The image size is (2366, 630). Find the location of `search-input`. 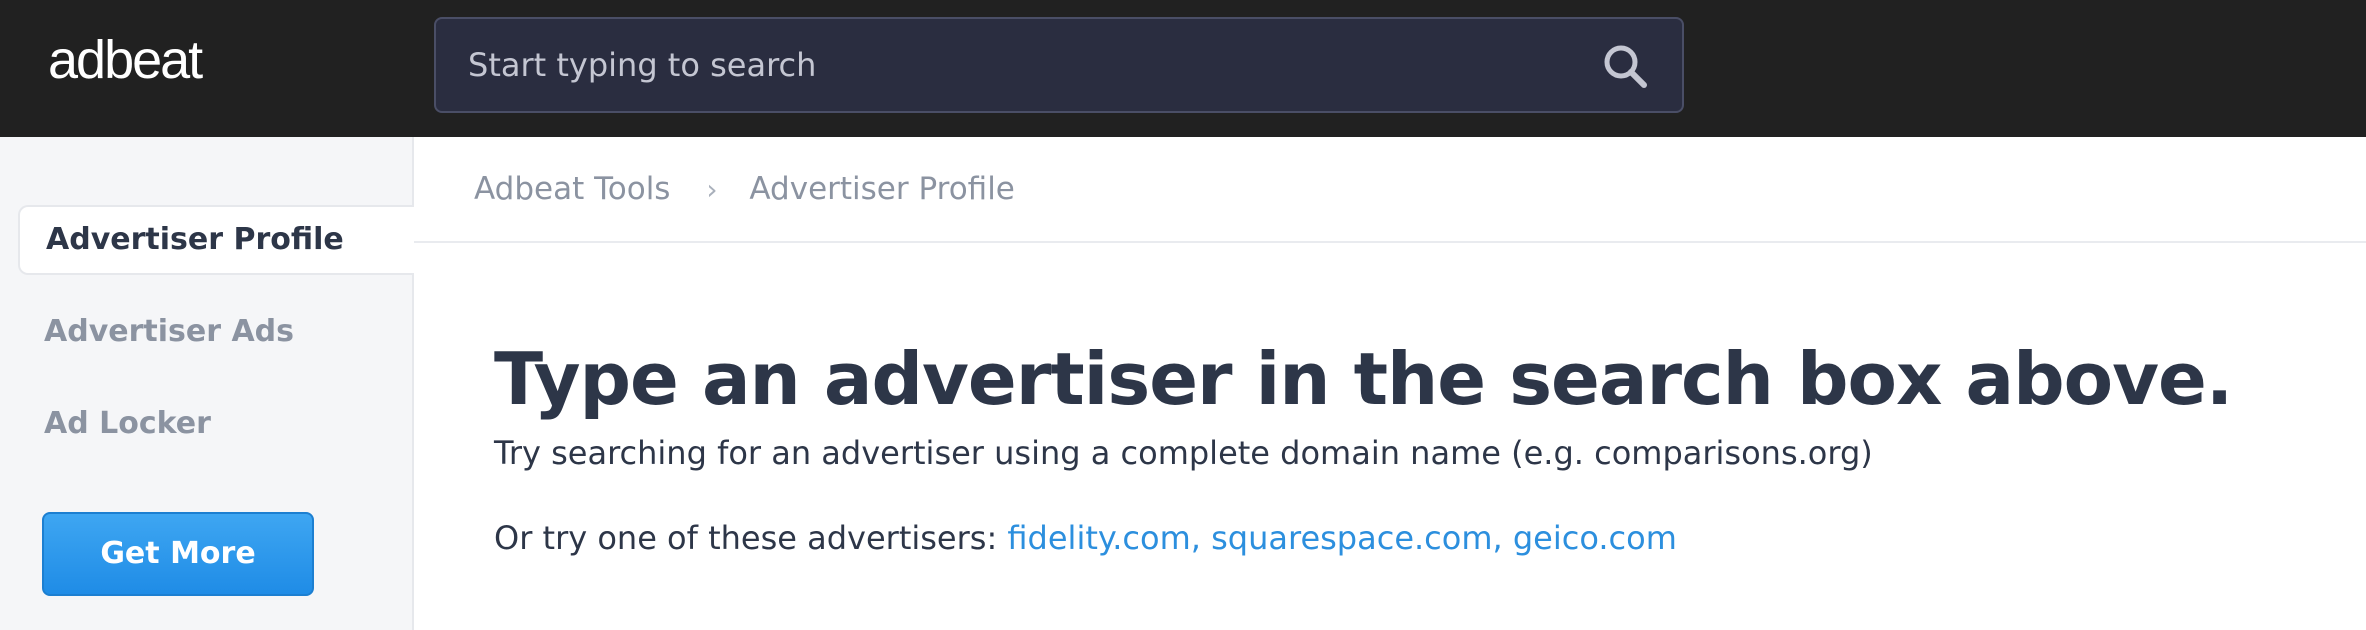

search-input is located at coordinates (1059, 65).